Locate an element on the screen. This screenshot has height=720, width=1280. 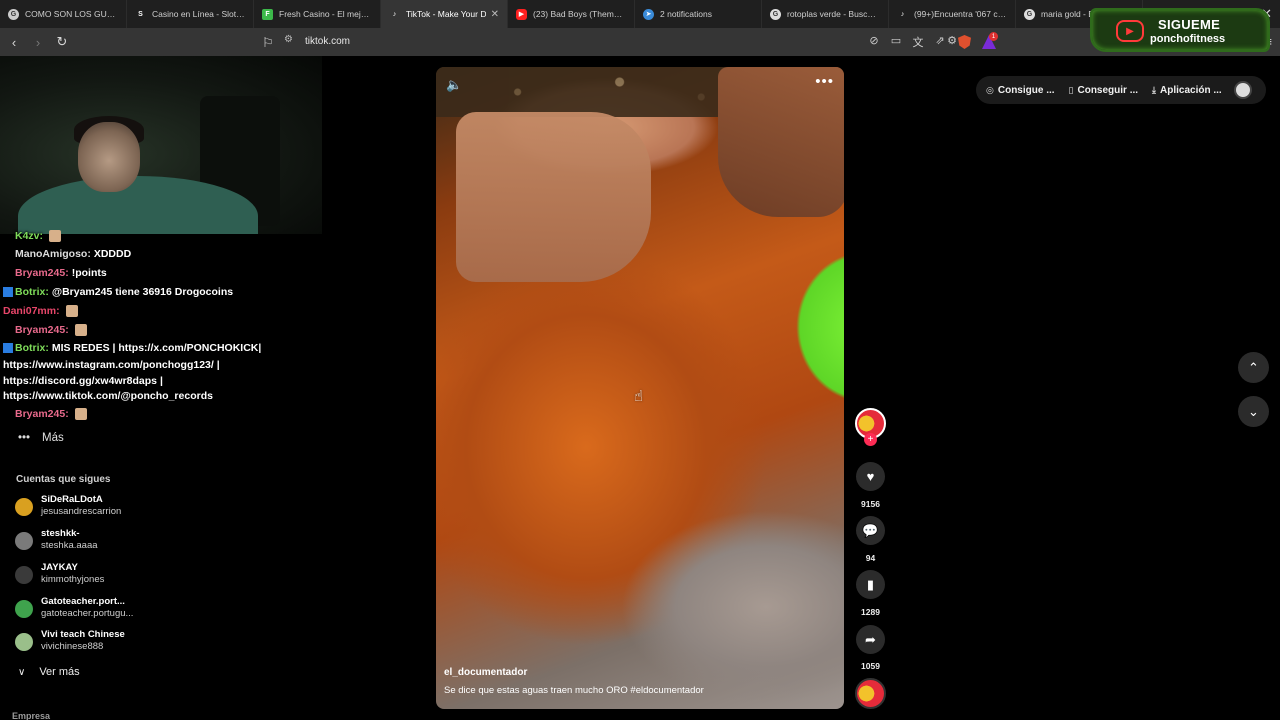
browser-tab: ♪ (99+)Encuentra '067 calam is located at coordinates (952, 14).